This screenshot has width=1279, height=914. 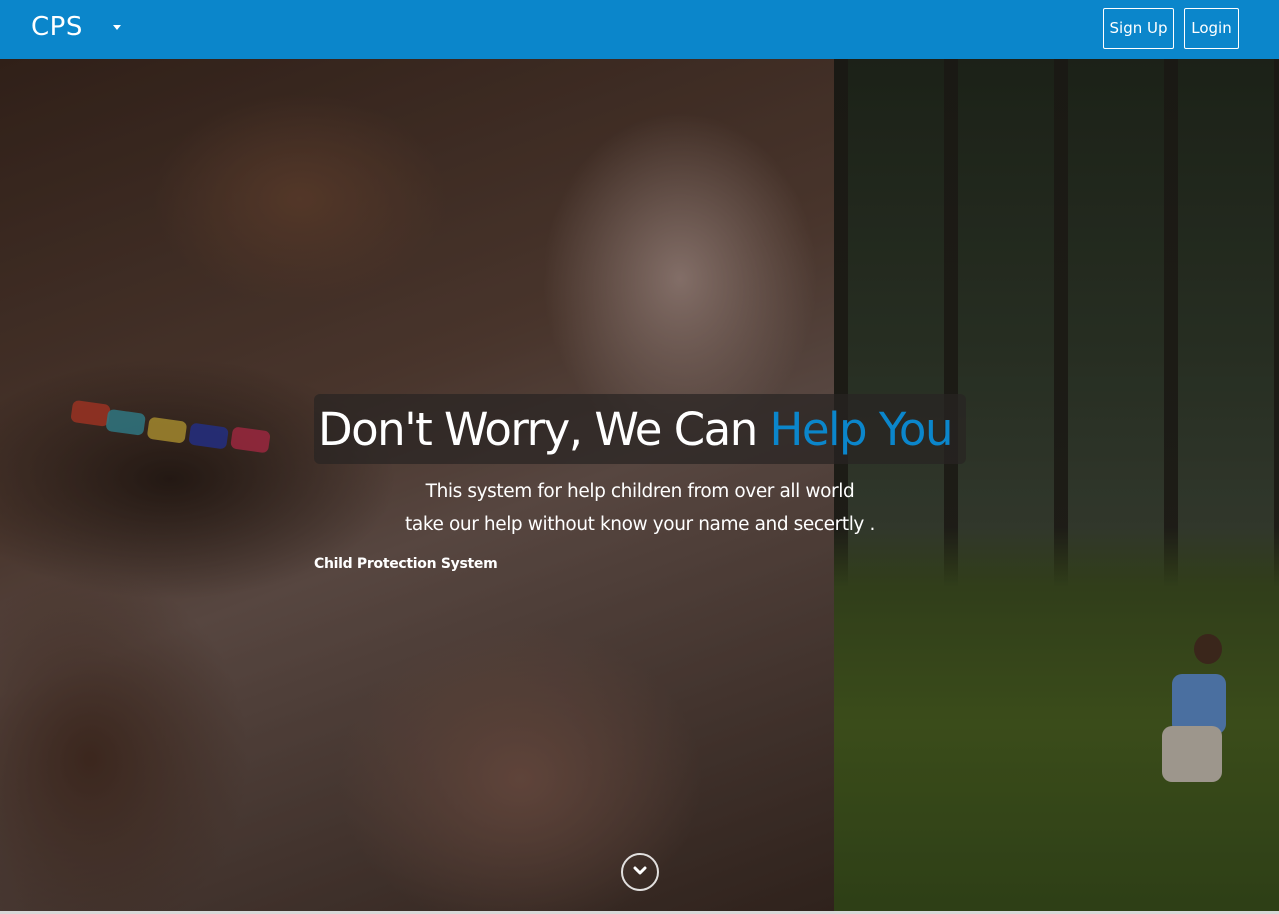 I want to click on running-child-figure, so click(x=1190, y=715).